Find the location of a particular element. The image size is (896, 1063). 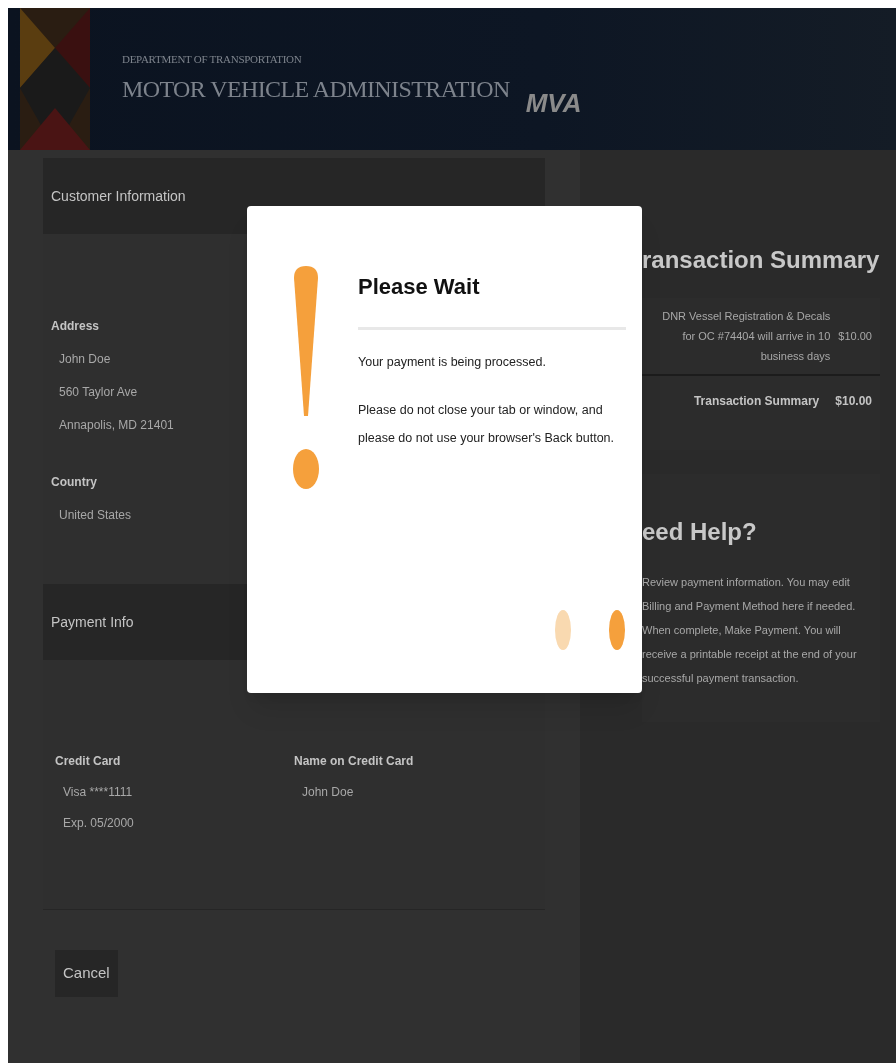

card-detail: Exp. 05/2000 is located at coordinates (98, 823).